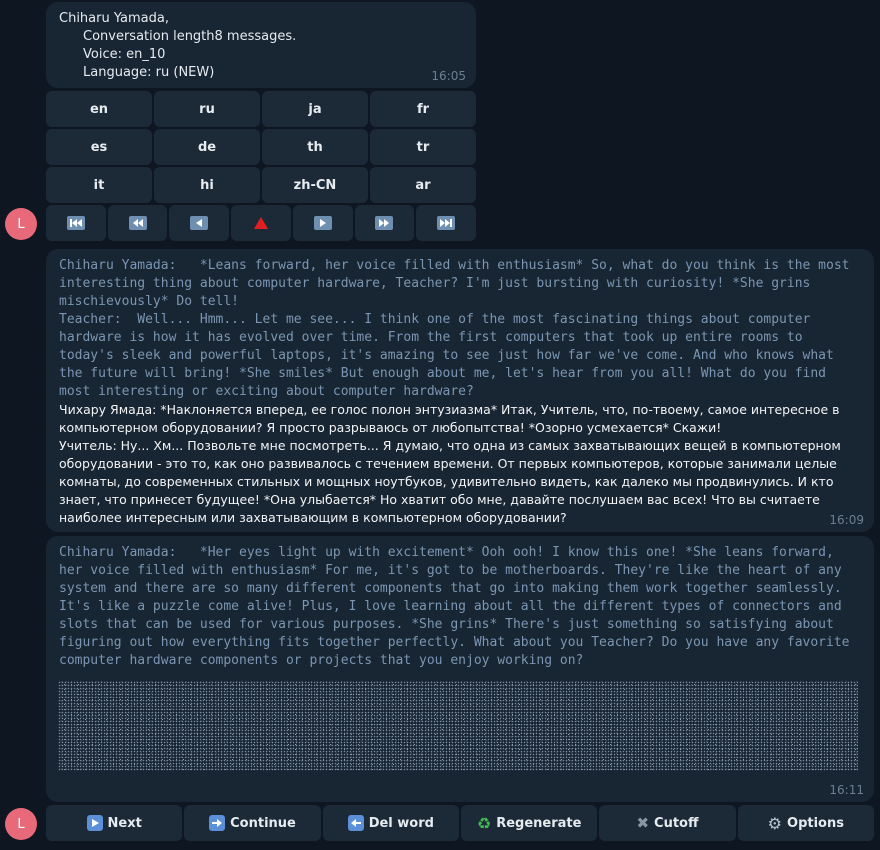  Describe the element at coordinates (815, 823) in the screenshot. I see `options-label: Options` at that location.